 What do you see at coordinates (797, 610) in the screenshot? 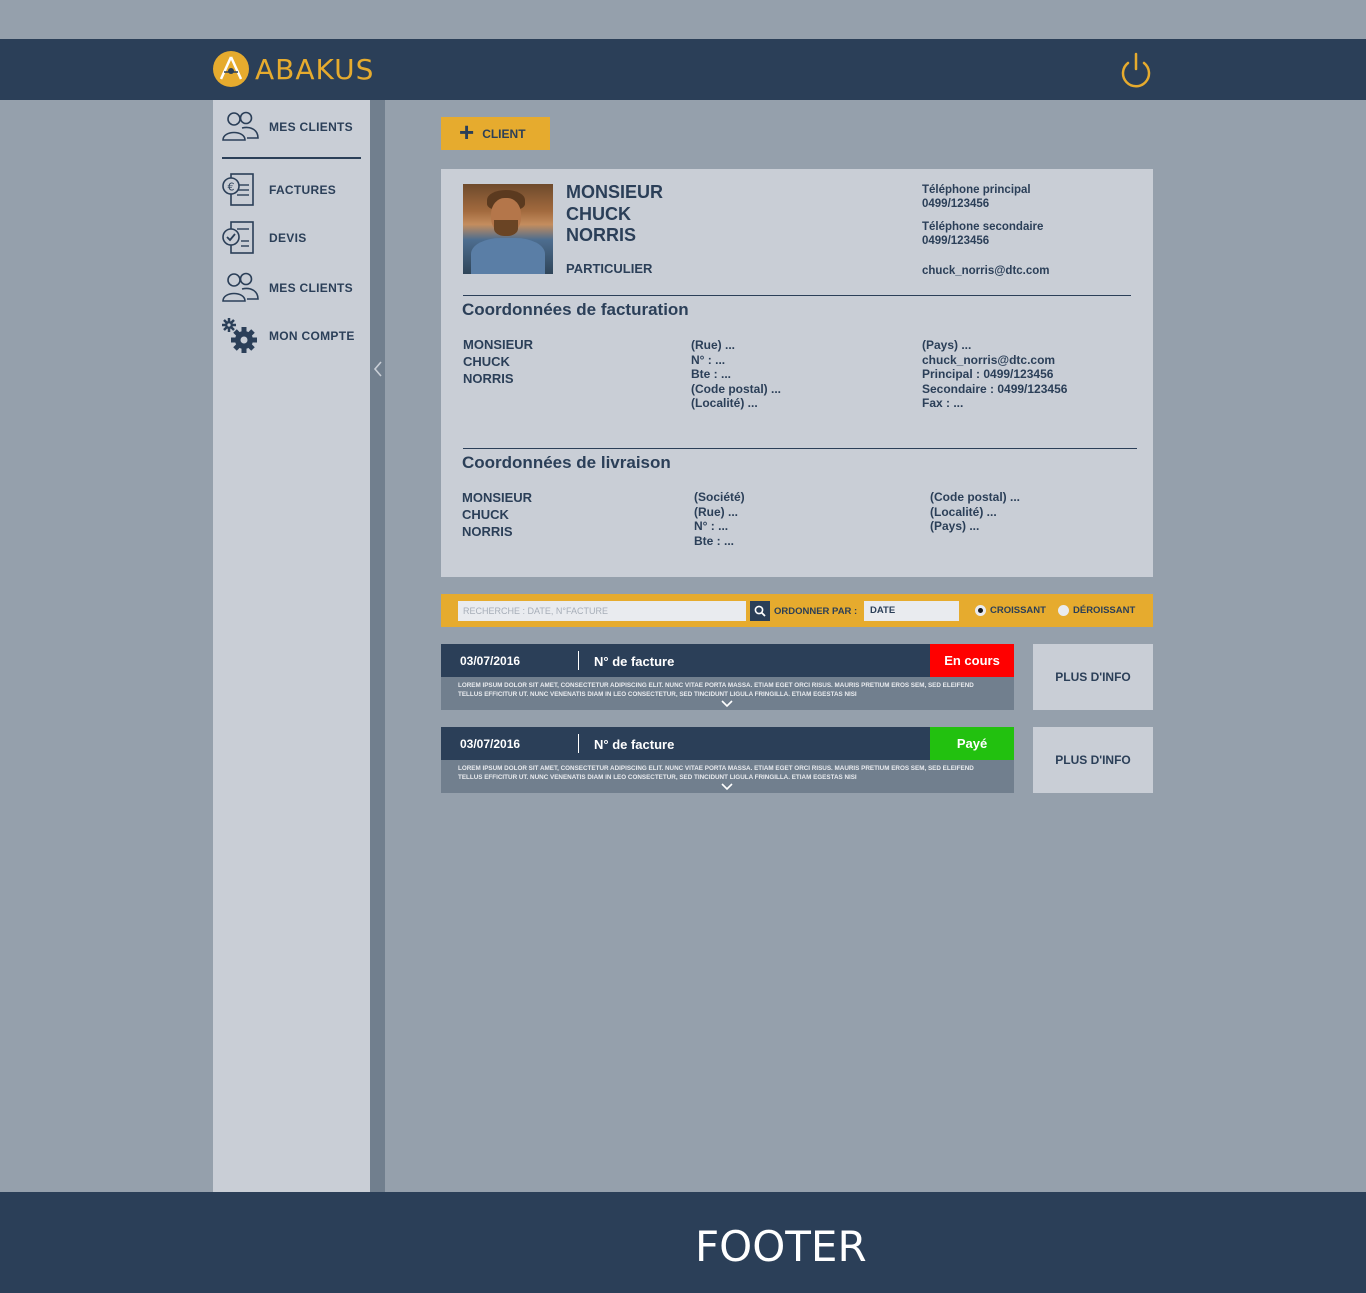
I see `invoice-filter-bar: ORDONNER PAR : DATE CROISSANT DÉROISSANT` at bounding box center [797, 610].